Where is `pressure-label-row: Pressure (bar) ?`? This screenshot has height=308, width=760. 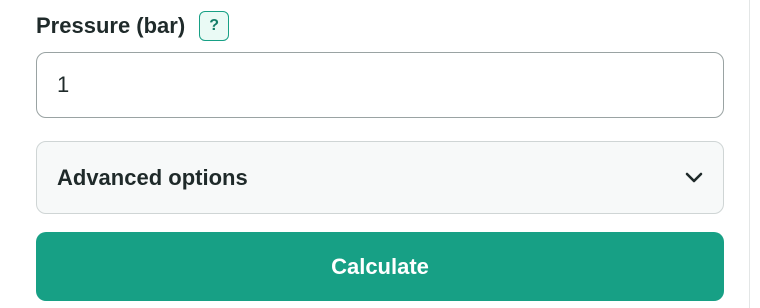 pressure-label-row: Pressure (bar) ? is located at coordinates (133, 26).